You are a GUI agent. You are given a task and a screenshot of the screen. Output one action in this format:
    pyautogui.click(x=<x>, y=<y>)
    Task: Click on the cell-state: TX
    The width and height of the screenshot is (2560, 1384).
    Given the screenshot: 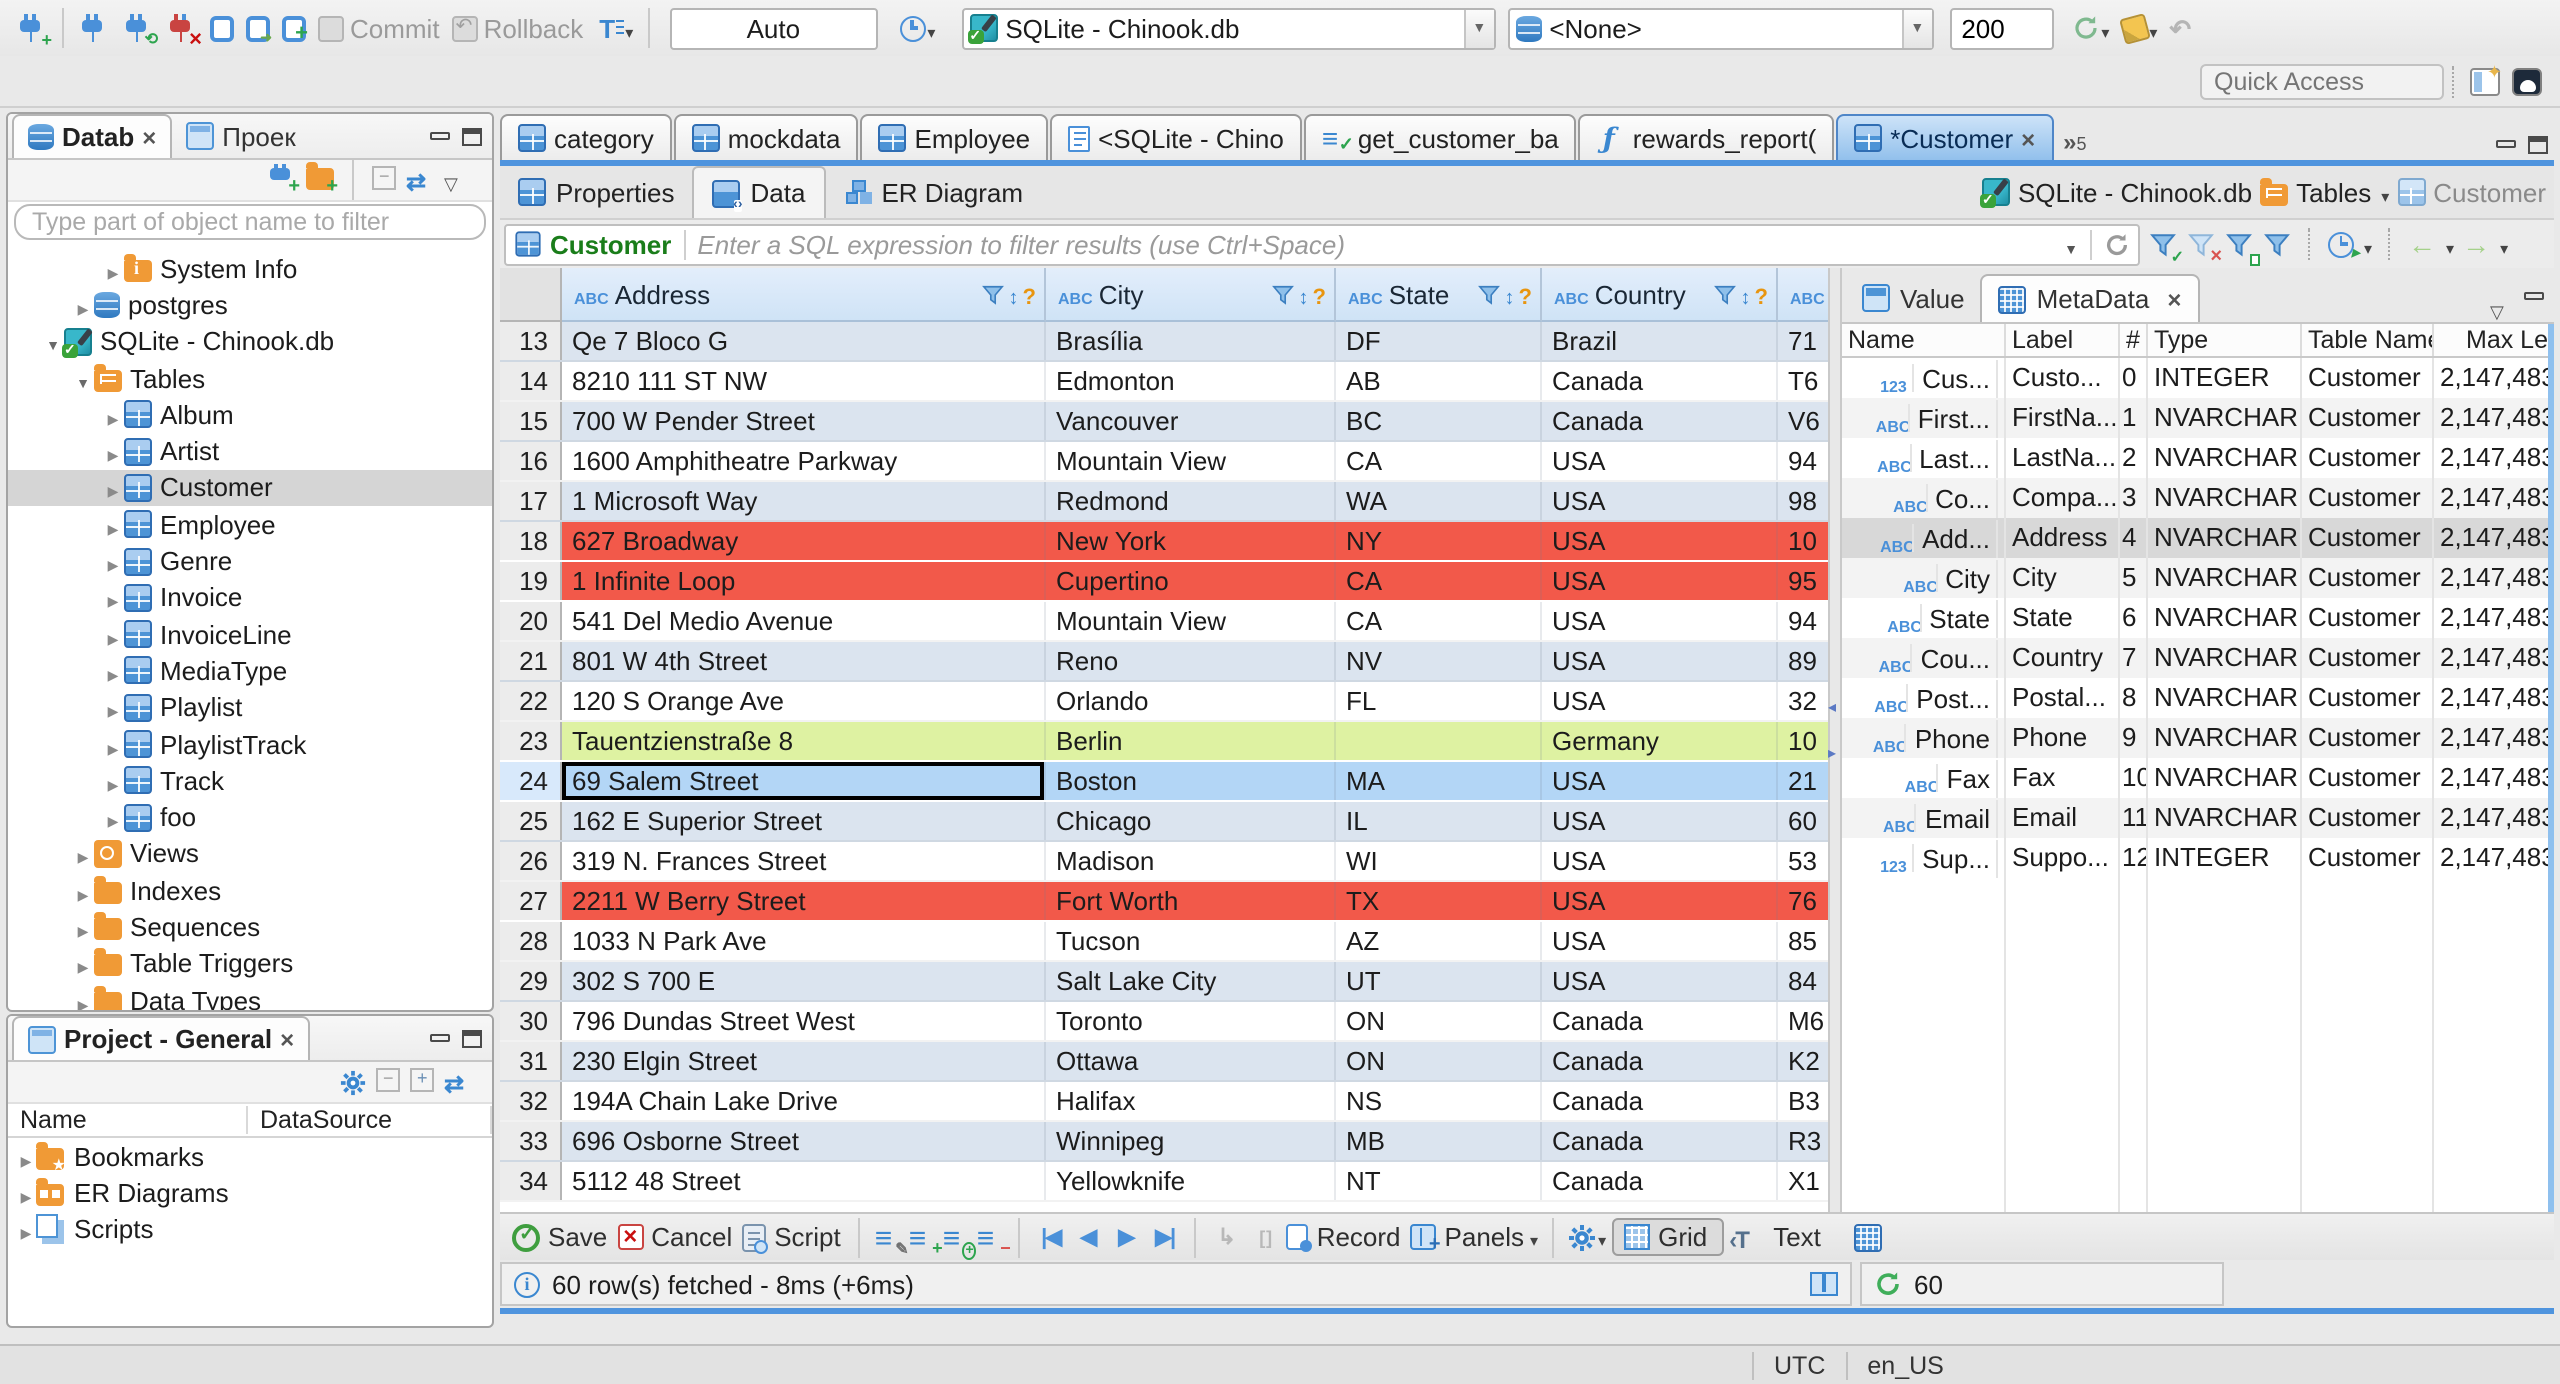 What is the action you would take?
    pyautogui.click(x=1439, y=901)
    